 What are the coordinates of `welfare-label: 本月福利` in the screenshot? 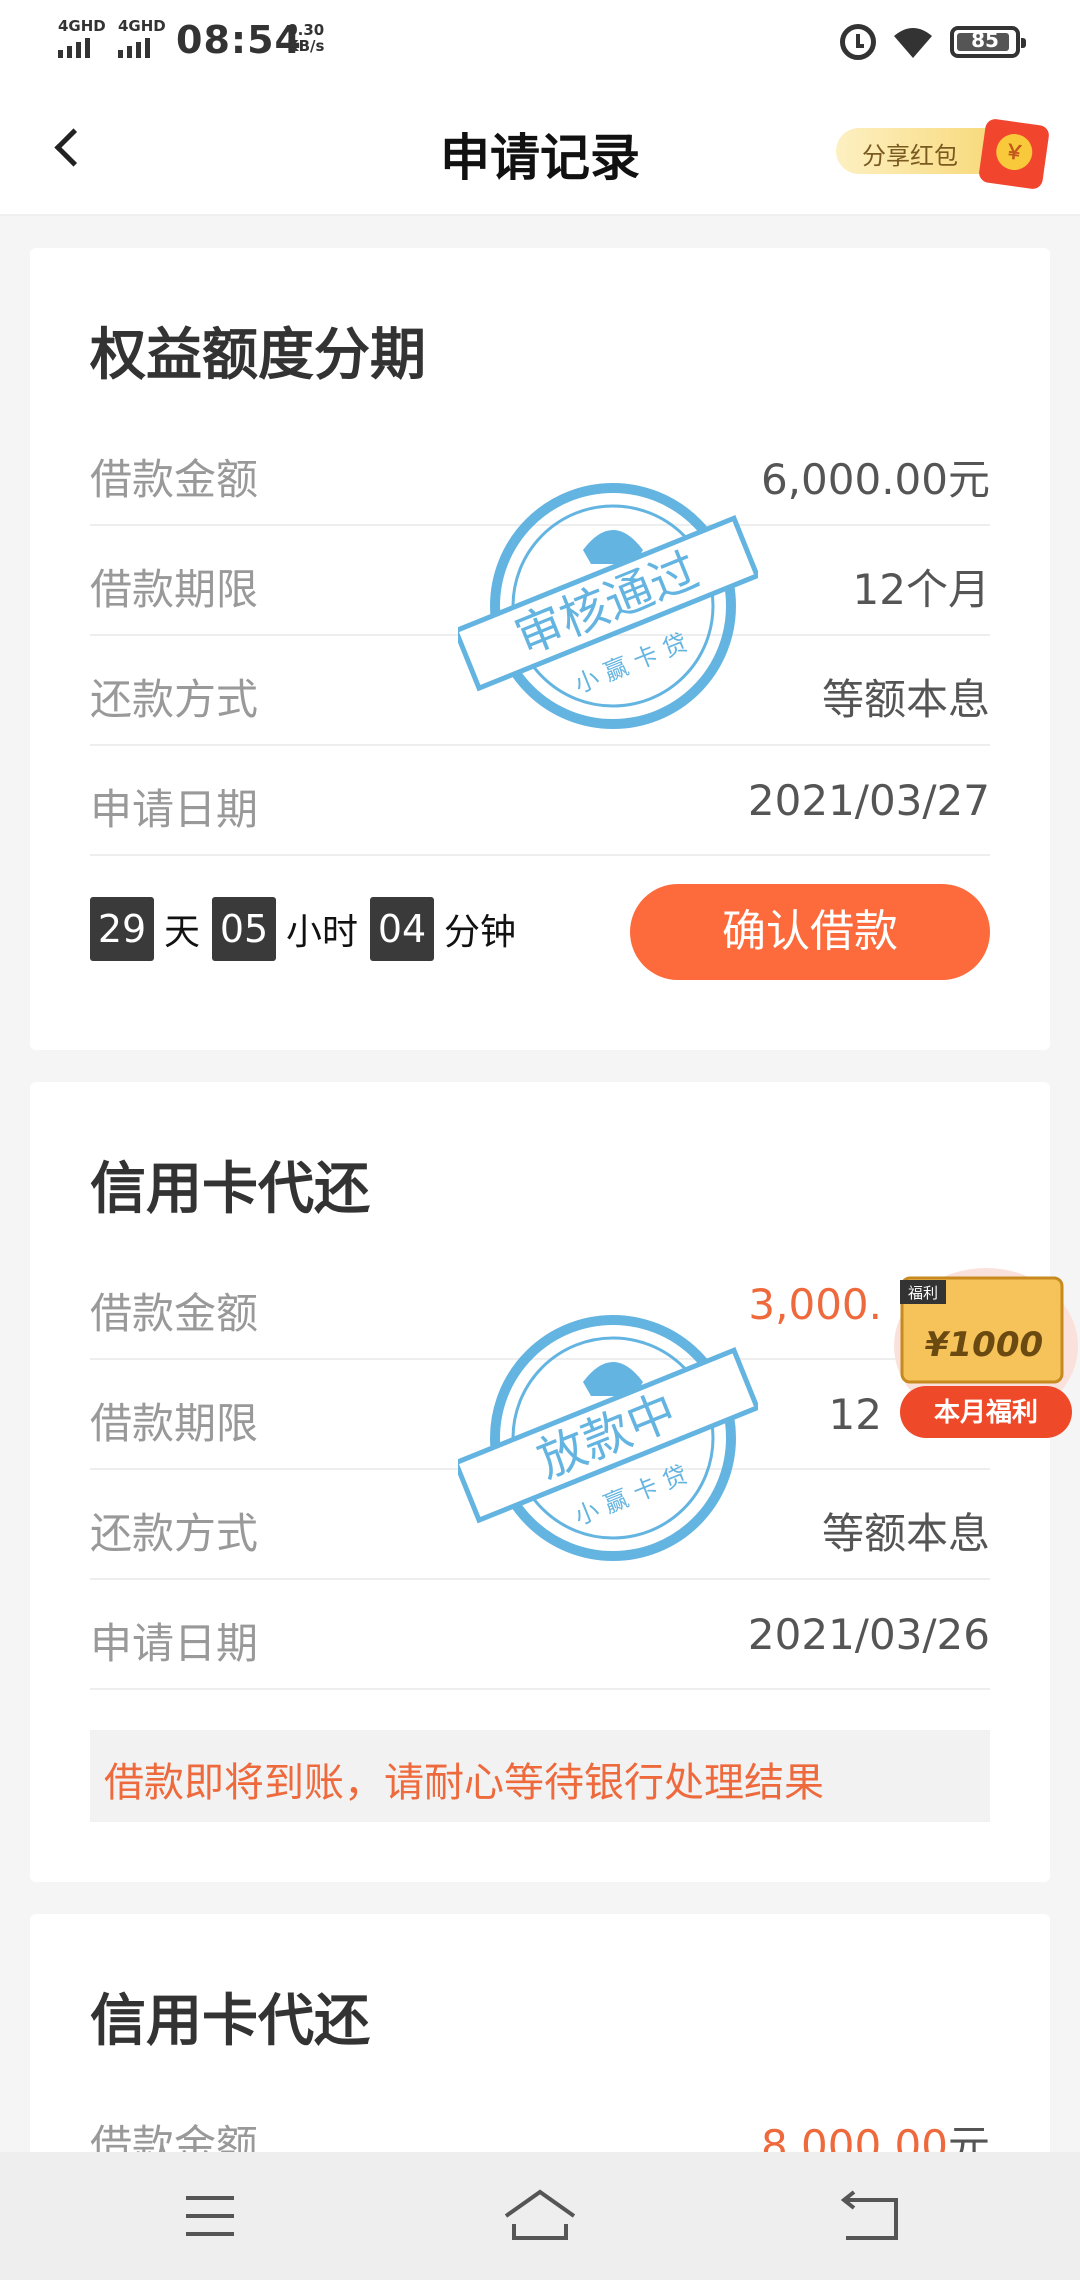 It's located at (986, 1413).